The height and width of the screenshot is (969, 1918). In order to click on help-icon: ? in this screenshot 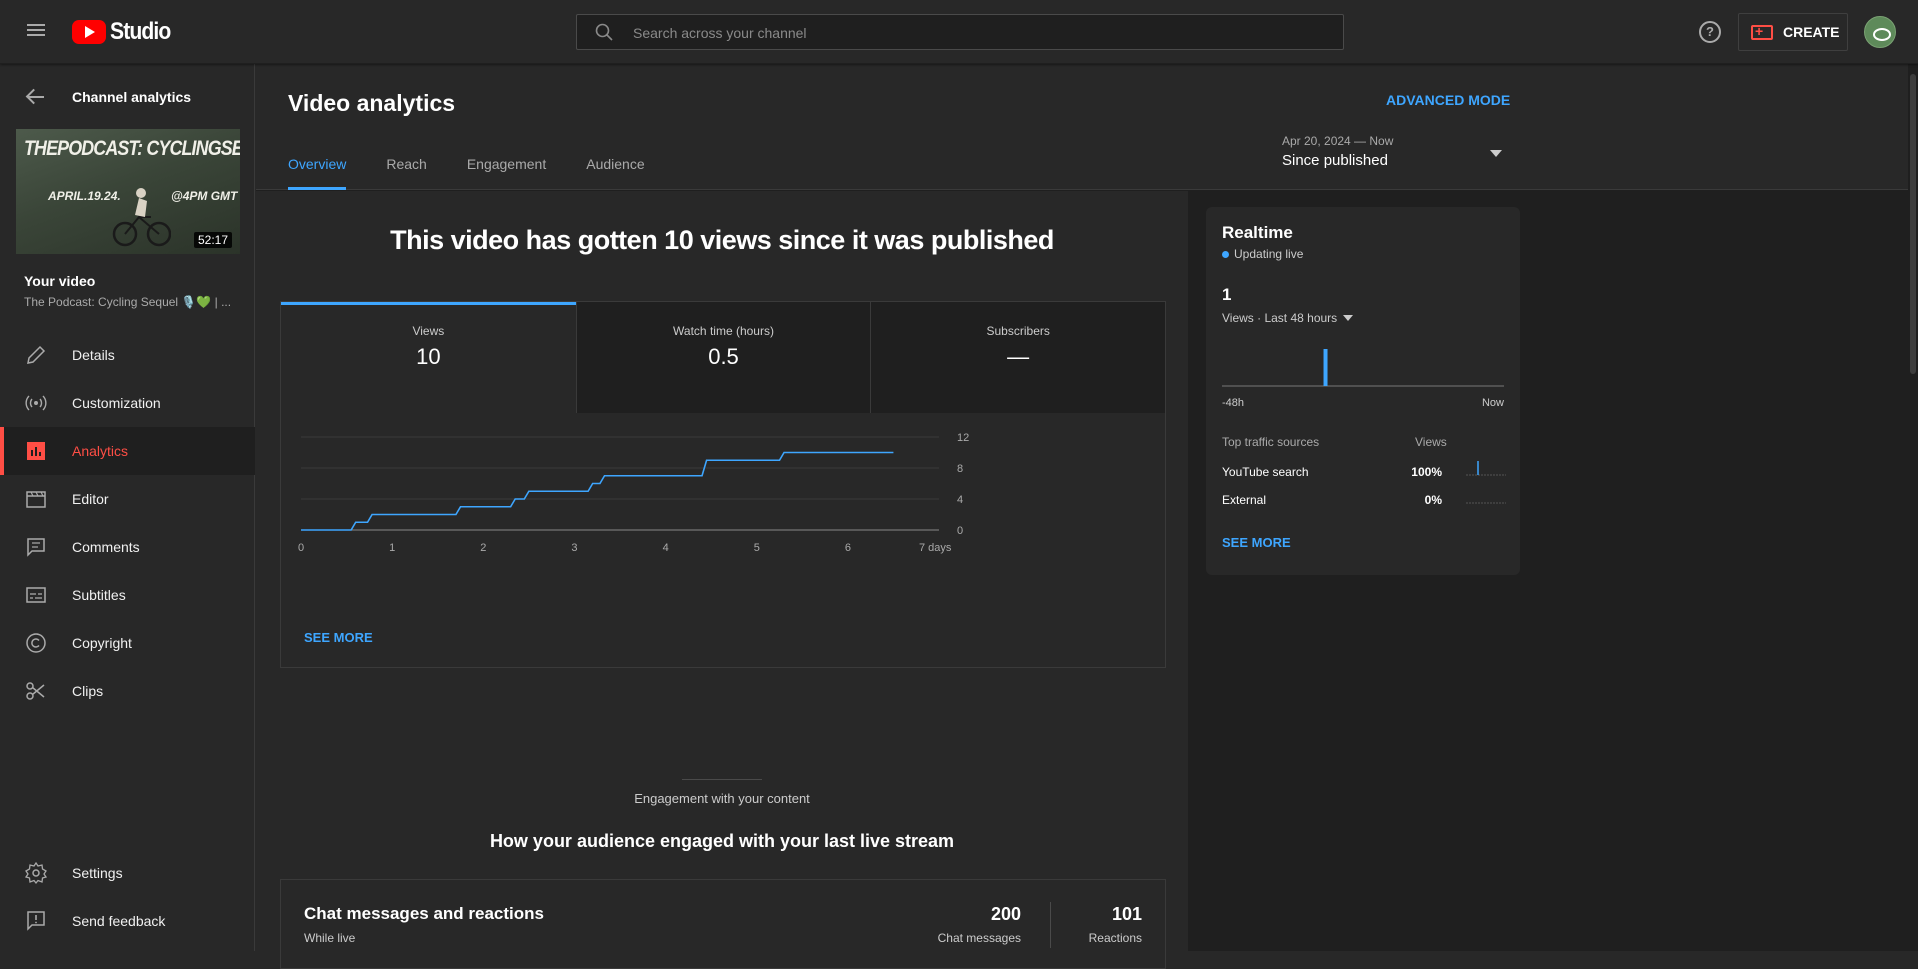, I will do `click(1710, 32)`.